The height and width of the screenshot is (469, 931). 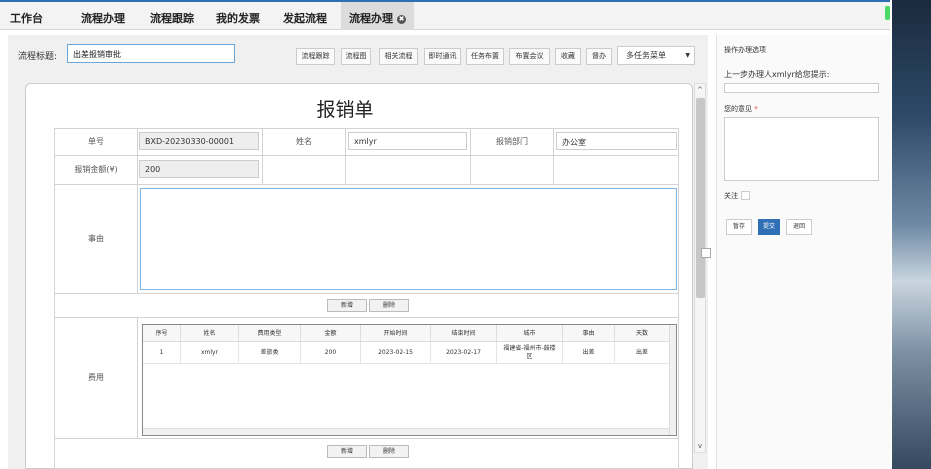 I want to click on grid-header: 天数, so click(x=642, y=333).